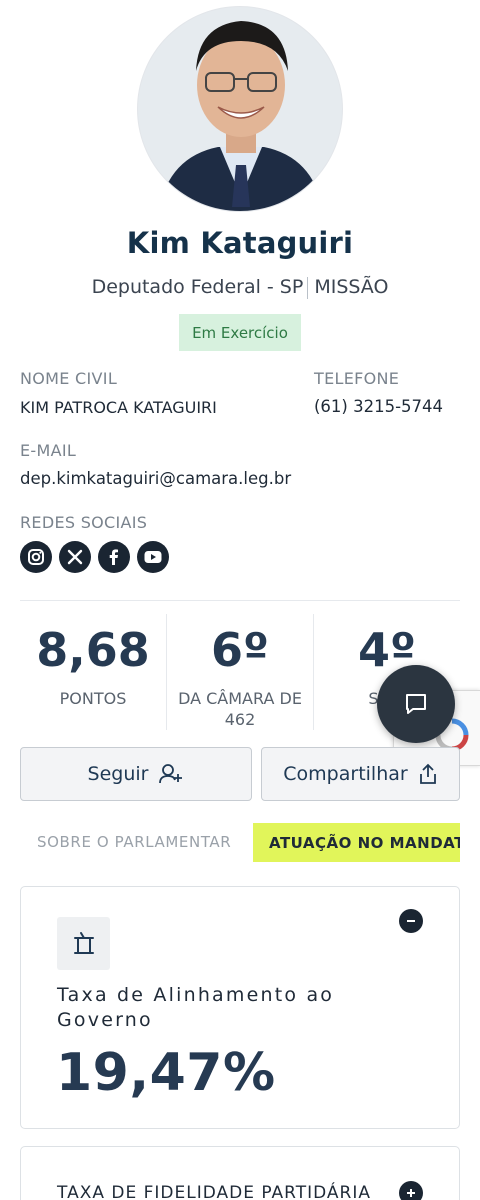 Image resolution: width=480 pixels, height=1200 pixels. Describe the element at coordinates (378, 406) in the screenshot. I see `phone-value: (61) 3215-5744` at that location.